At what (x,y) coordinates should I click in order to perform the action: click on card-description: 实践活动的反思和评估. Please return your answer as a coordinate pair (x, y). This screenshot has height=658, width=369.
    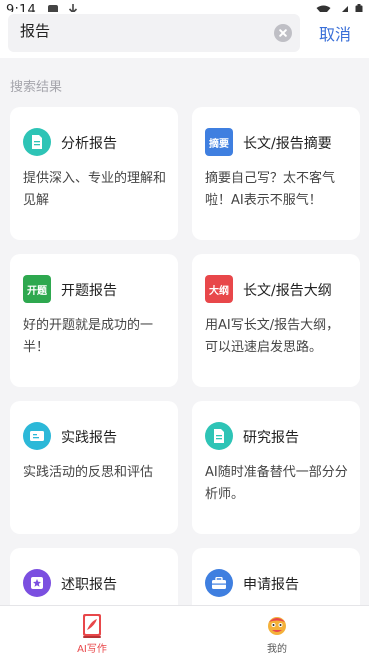
    Looking at the image, I should click on (88, 472).